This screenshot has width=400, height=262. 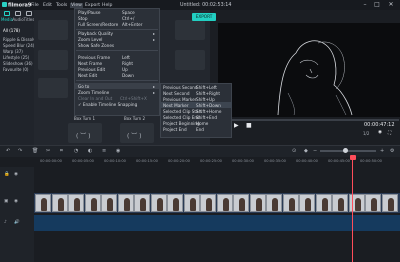 I want to click on ruler-tick-label: 00:00:35:00, so click(x=275, y=161).